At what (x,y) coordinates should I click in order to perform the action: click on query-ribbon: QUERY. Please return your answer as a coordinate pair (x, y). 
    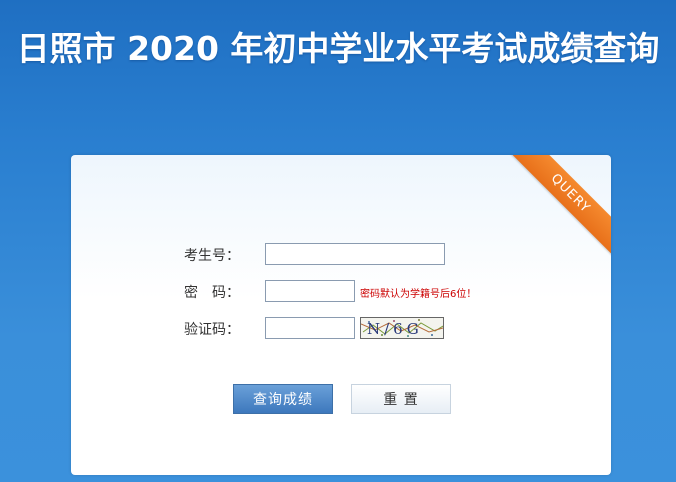
    Looking at the image, I should click on (559, 206).